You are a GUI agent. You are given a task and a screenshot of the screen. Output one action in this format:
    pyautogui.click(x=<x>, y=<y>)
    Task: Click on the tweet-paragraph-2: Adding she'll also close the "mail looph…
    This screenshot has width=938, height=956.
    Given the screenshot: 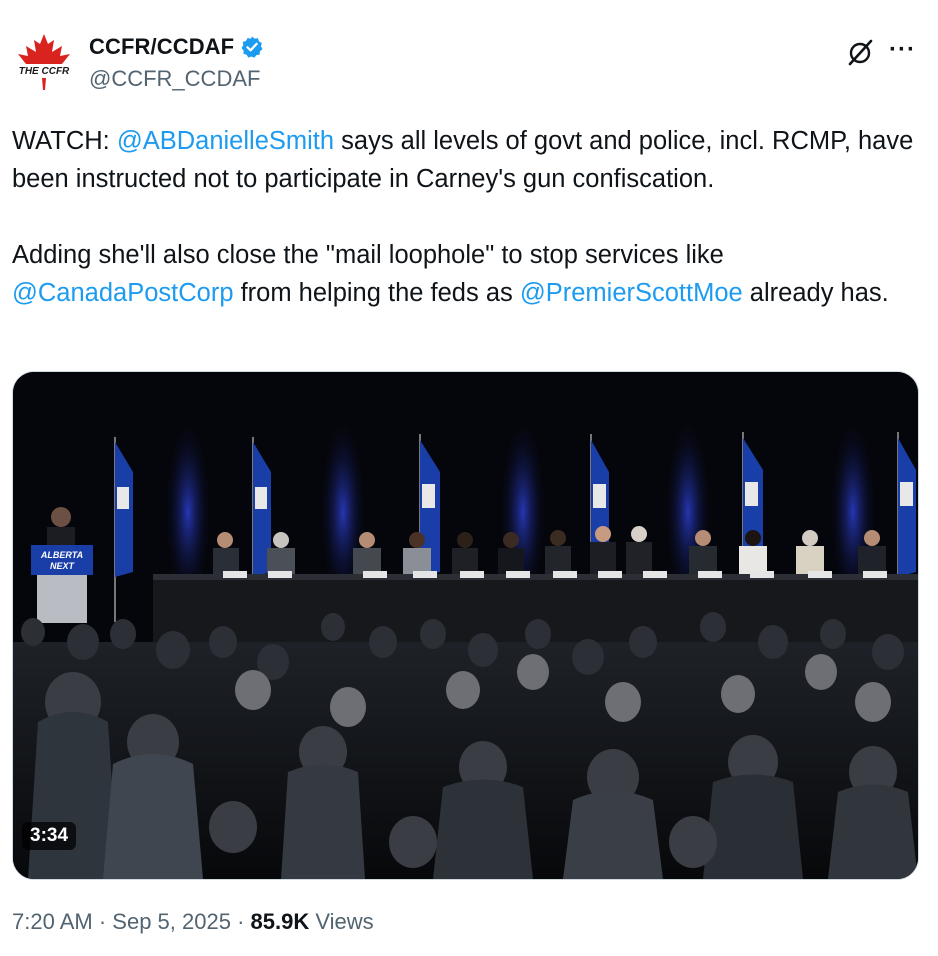 What is the action you would take?
    pyautogui.click(x=467, y=274)
    